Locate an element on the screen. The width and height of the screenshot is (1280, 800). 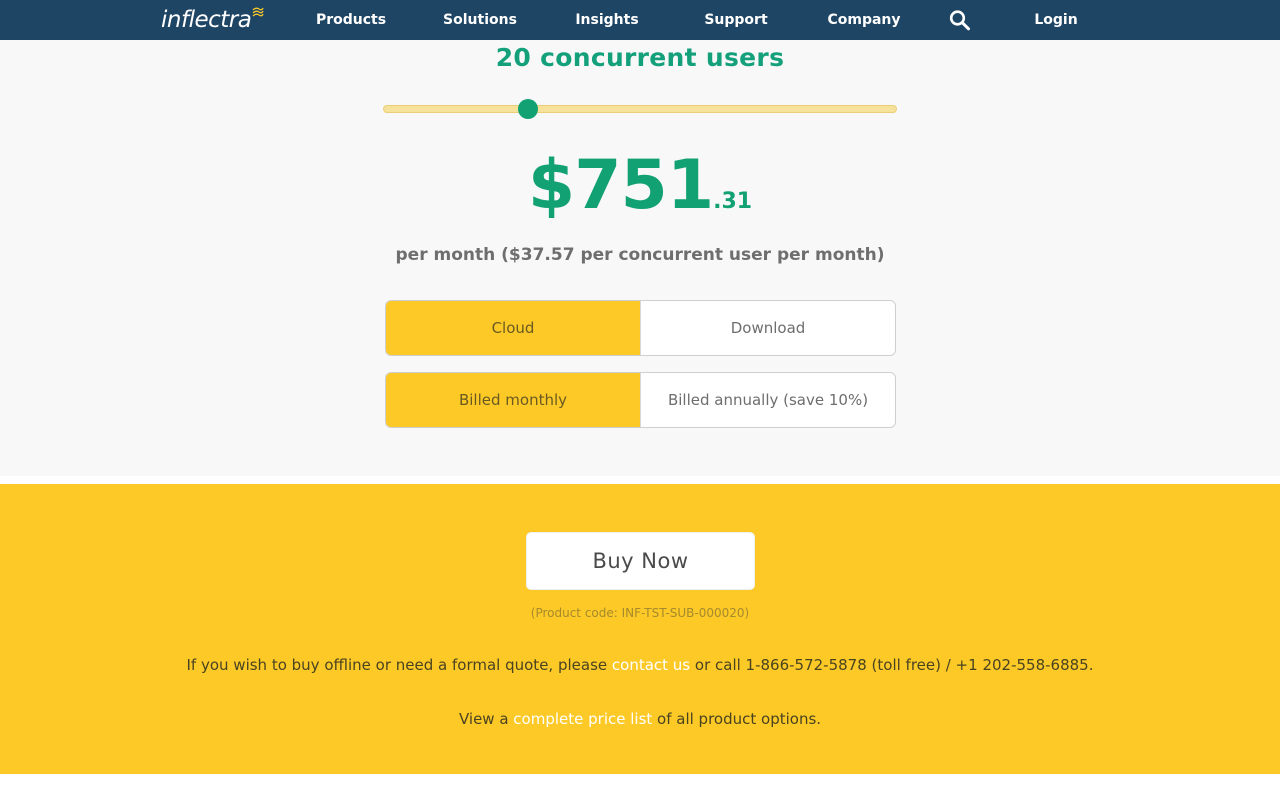
cloud-option: Cloud is located at coordinates (513, 328).